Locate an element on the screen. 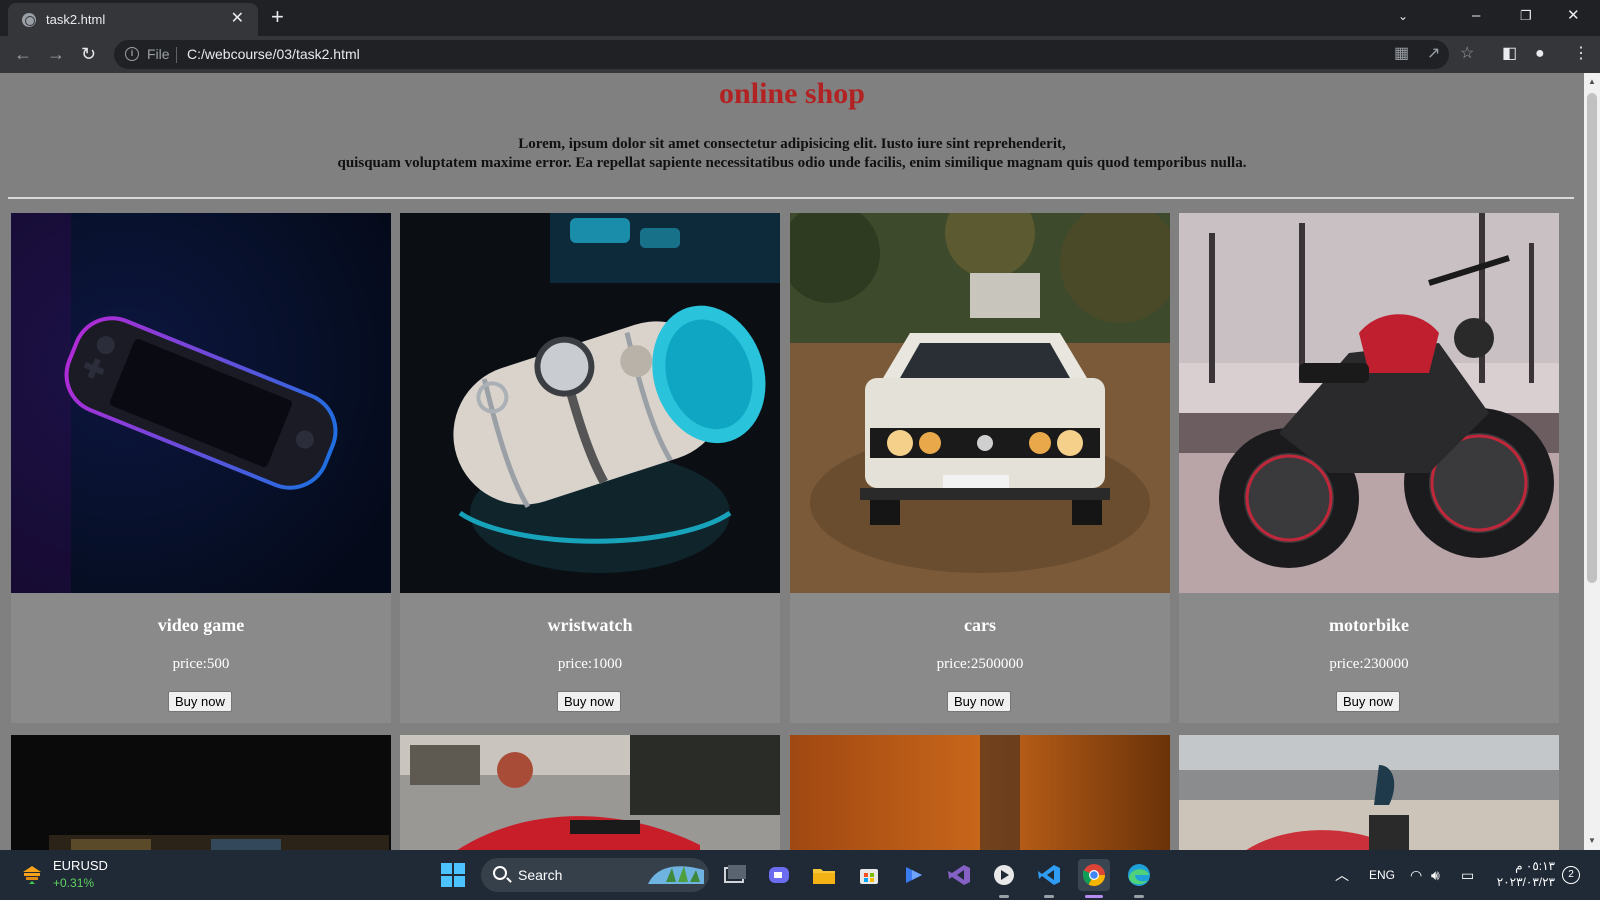 The height and width of the screenshot is (900, 1600). input-language: ENG is located at coordinates (1382, 875).